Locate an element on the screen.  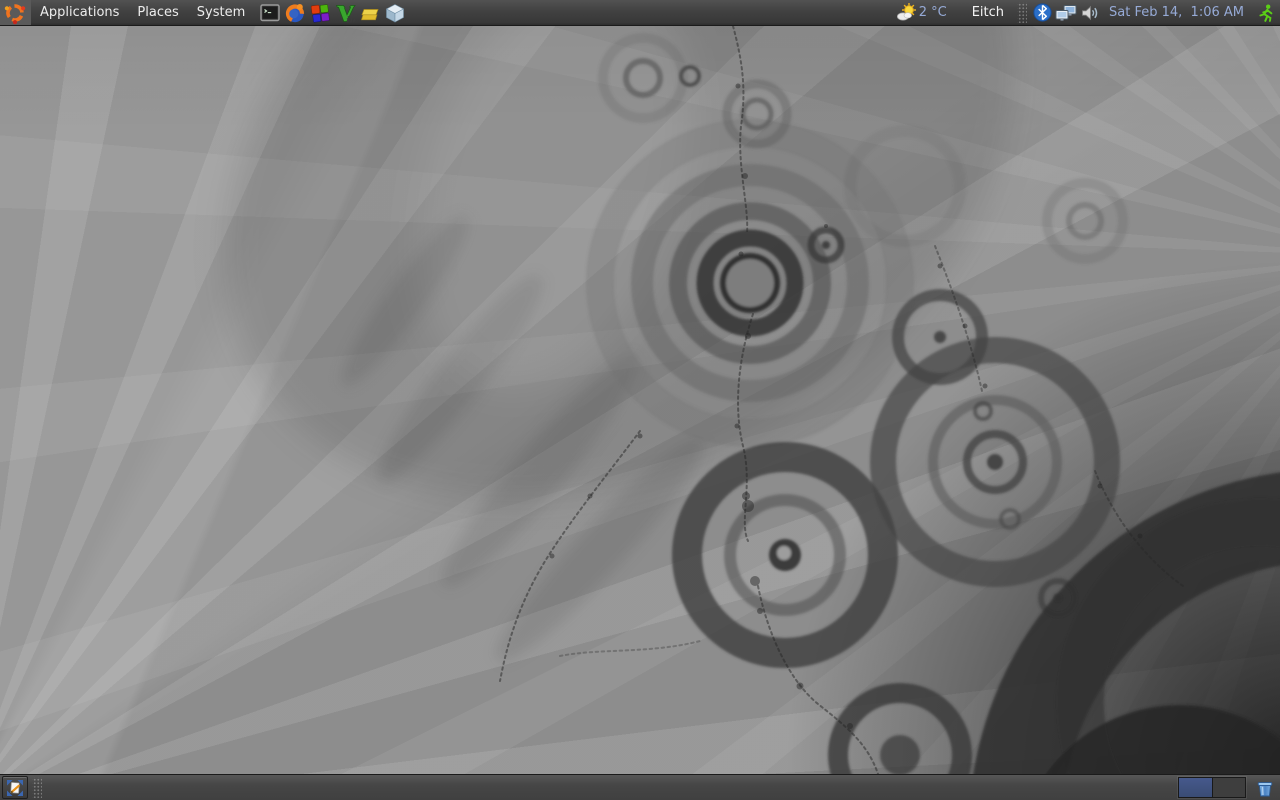
colored-squares-icon is located at coordinates (320, 12).